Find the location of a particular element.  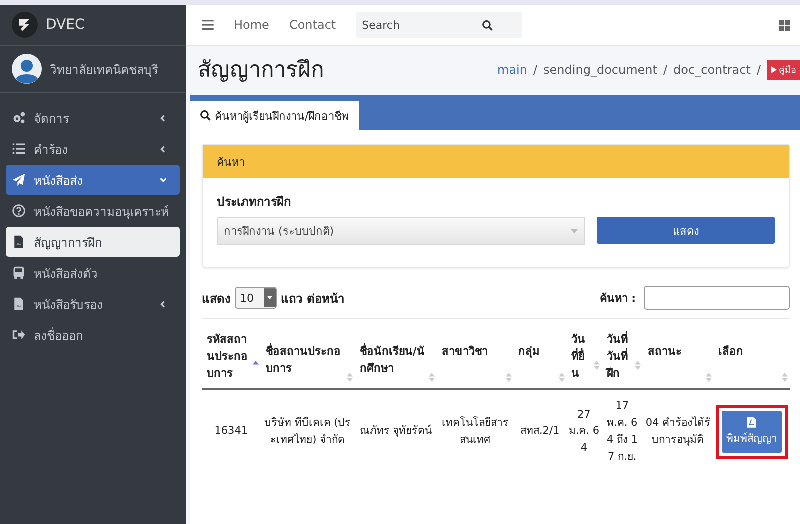

column-header: ชื่อสถานประกอบการ is located at coordinates (305, 360).